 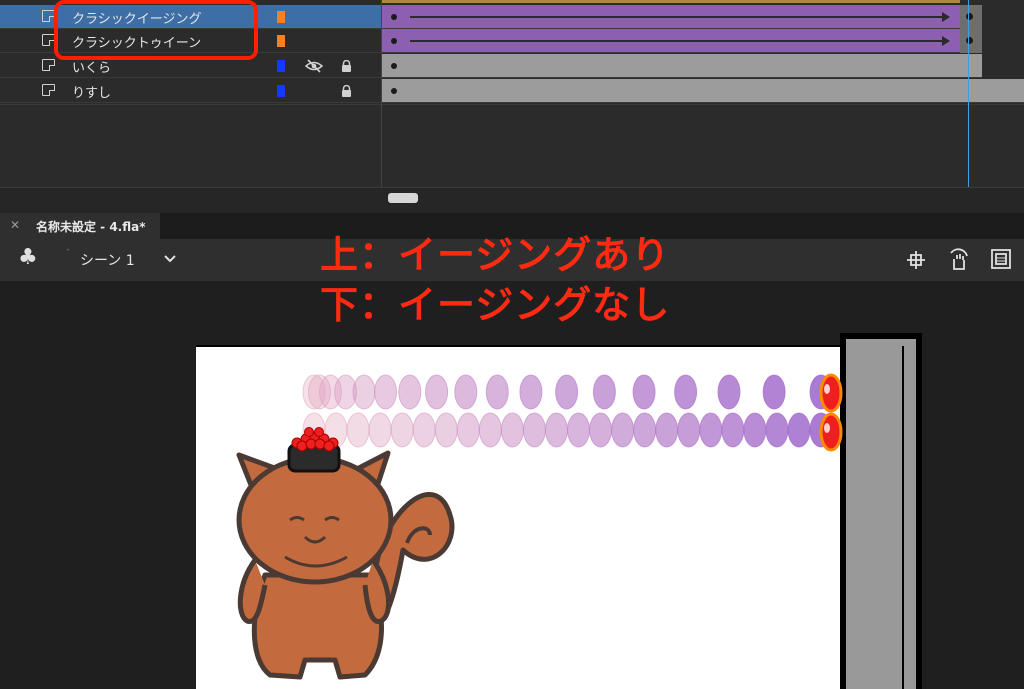 What do you see at coordinates (28, 258) in the screenshot?
I see `clubs-icon: ♣` at bounding box center [28, 258].